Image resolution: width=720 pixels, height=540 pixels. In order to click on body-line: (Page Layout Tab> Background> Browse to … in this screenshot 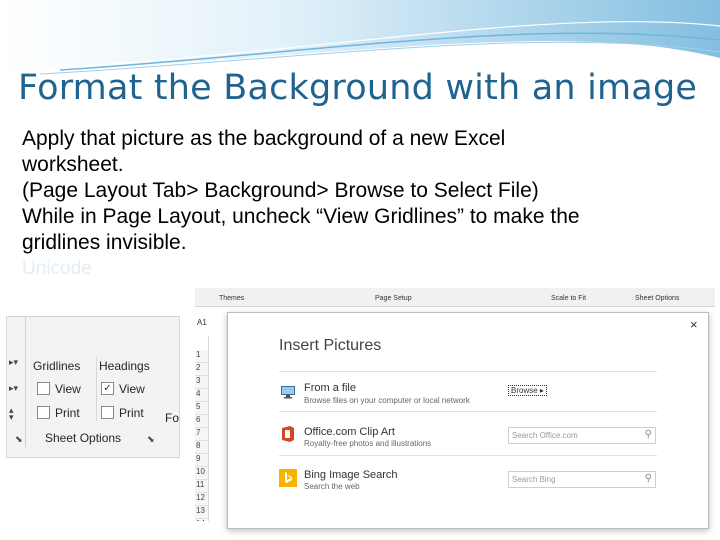, I will do `click(280, 190)`.